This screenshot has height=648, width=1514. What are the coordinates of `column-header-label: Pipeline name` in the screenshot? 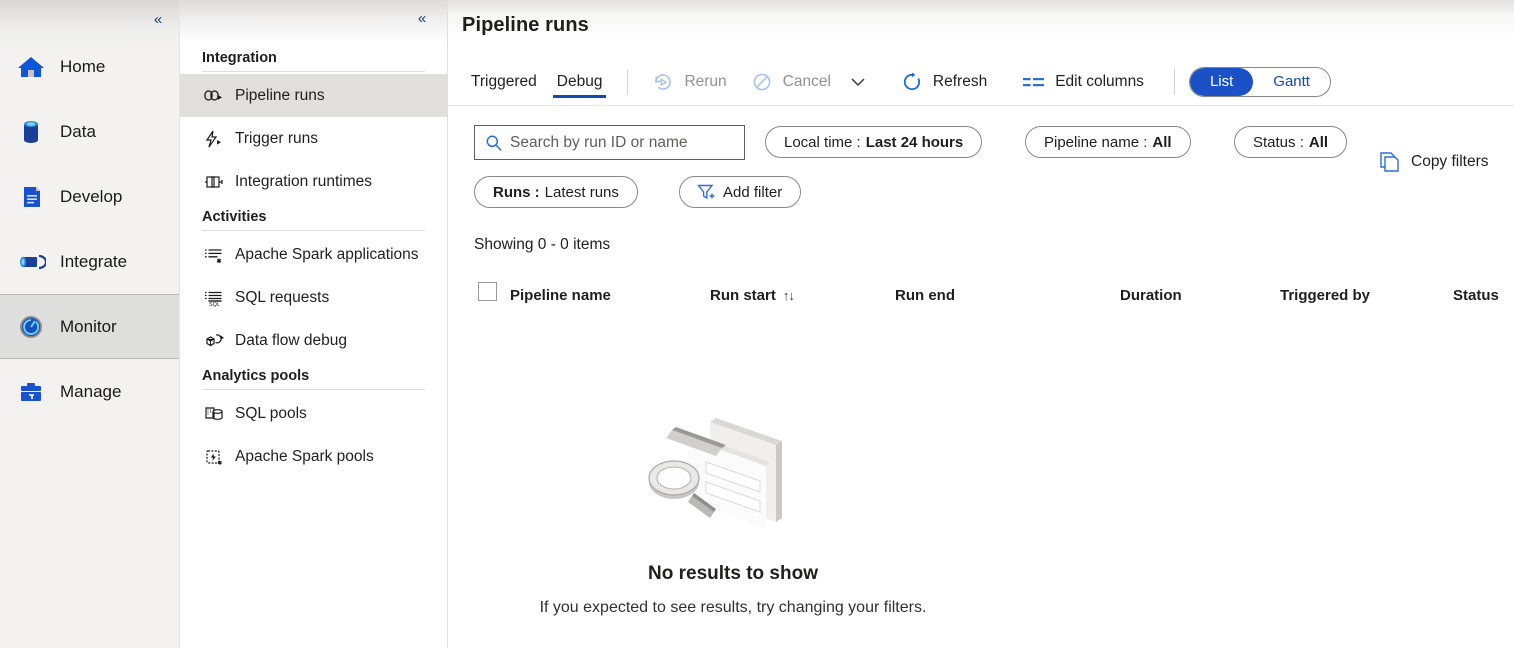 It's located at (560, 295).